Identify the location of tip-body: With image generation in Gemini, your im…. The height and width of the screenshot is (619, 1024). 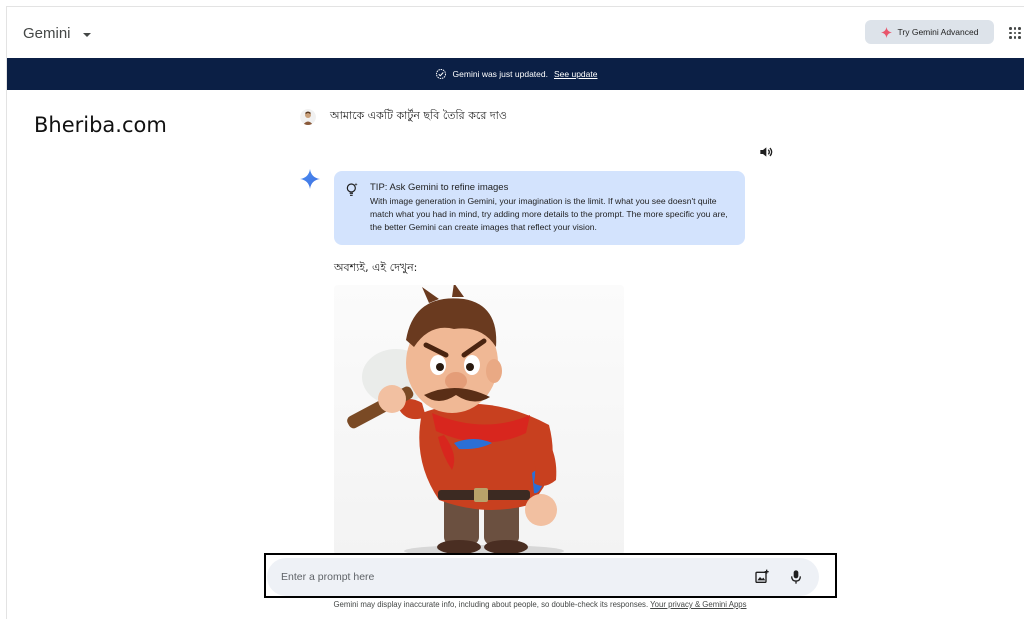
(549, 214).